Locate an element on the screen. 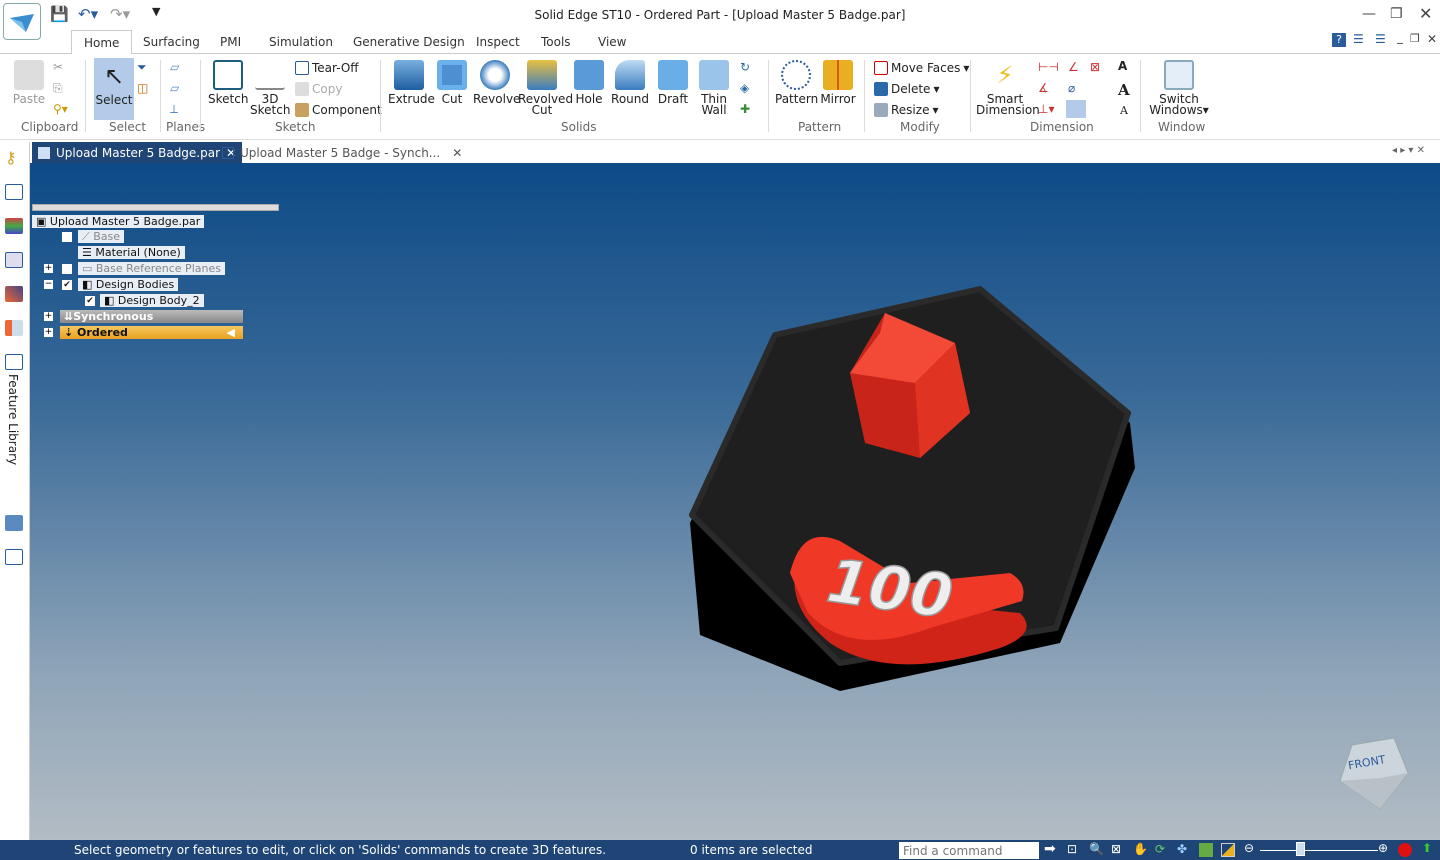 Image resolution: width=1440 pixels, height=860 pixels. delete-button: Delete ▾ is located at coordinates (906, 89).